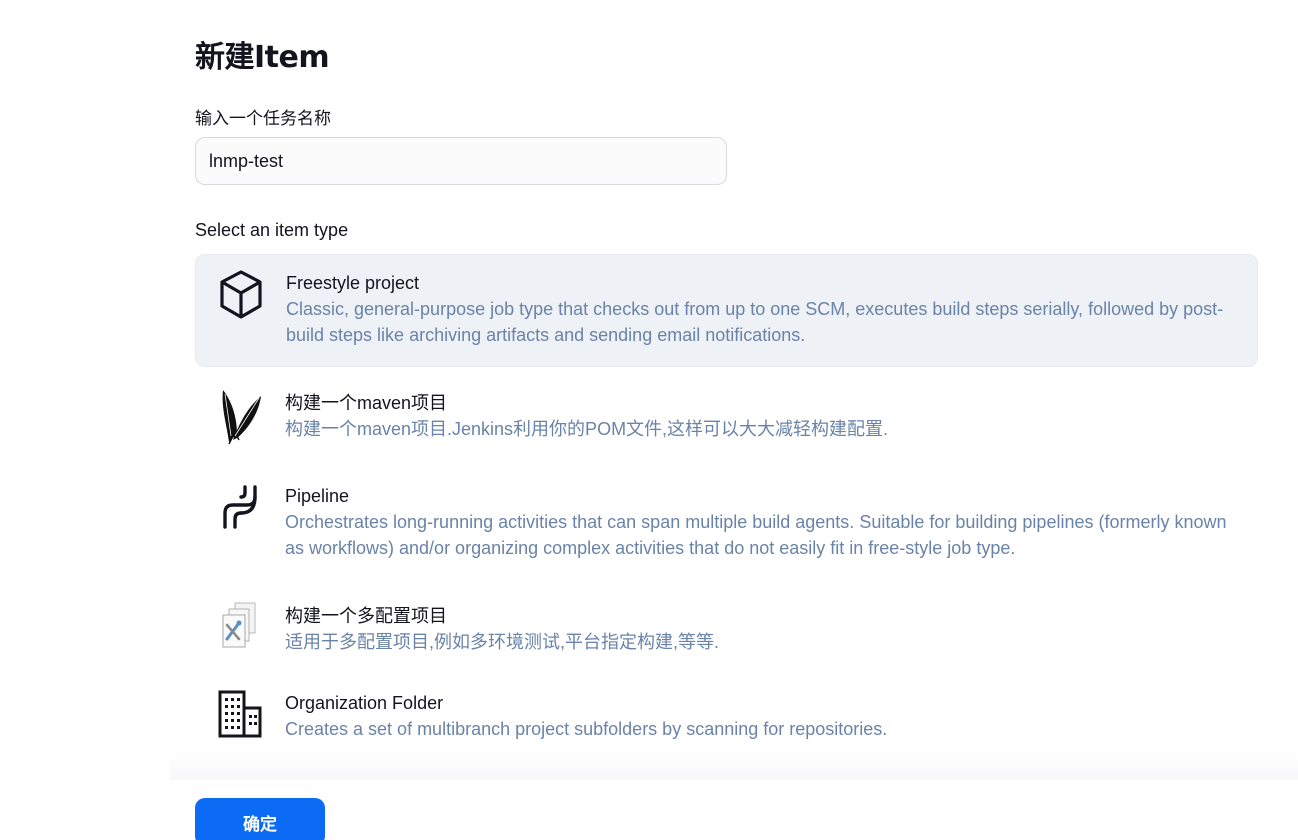 The image size is (1298, 840). What do you see at coordinates (240, 512) in the screenshot?
I see `pipeline-icon` at bounding box center [240, 512].